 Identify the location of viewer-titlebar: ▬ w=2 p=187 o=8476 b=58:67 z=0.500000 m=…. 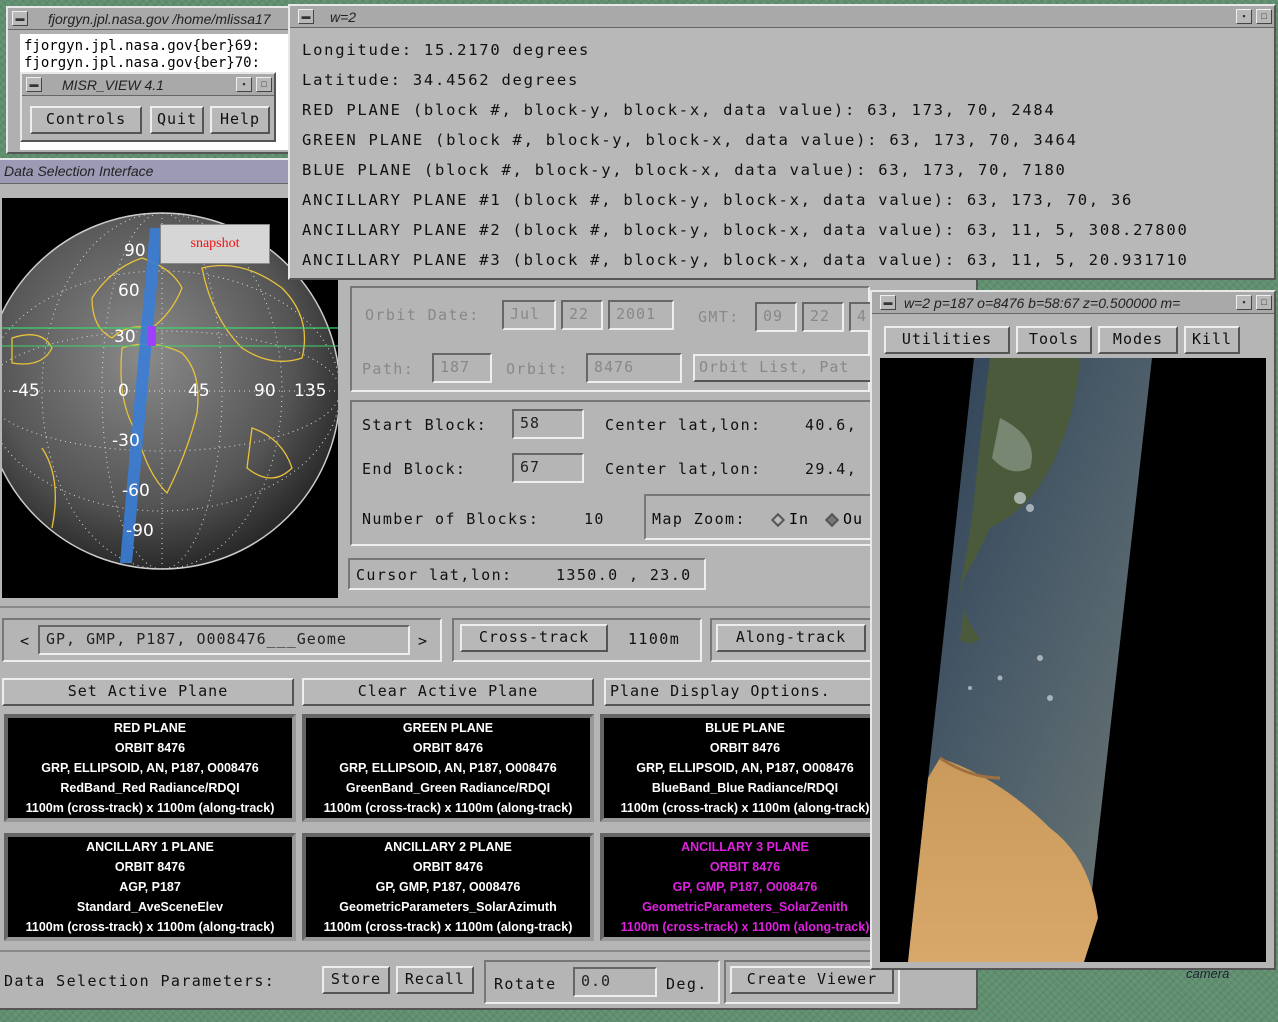
(1073, 303).